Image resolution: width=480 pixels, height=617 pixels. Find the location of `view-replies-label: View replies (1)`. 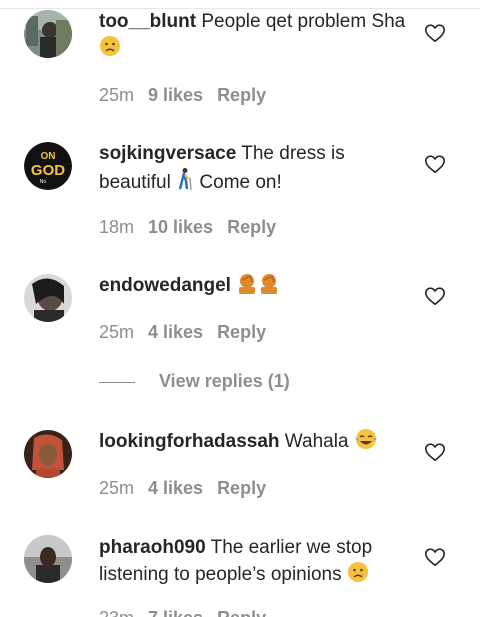

view-replies-label: View replies (1) is located at coordinates (224, 381).